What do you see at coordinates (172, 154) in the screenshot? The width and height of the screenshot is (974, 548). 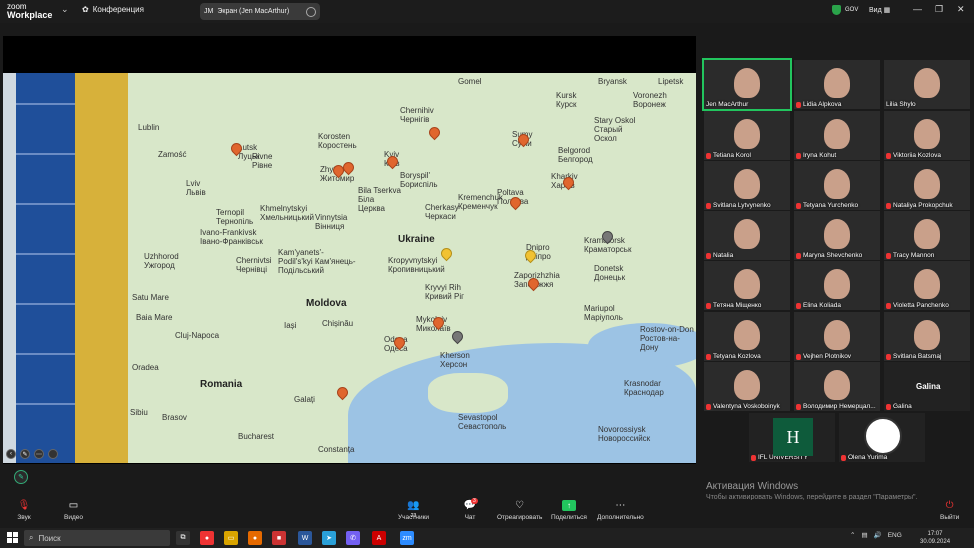 I see `map-label: Zamość` at bounding box center [172, 154].